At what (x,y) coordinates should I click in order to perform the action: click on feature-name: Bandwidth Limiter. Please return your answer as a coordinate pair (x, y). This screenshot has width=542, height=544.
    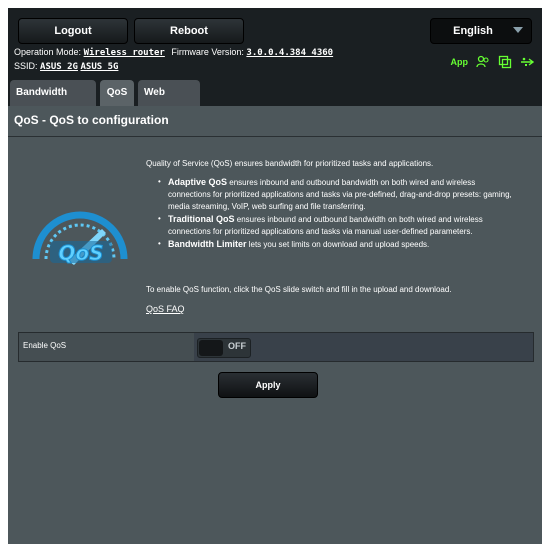
    Looking at the image, I should click on (207, 244).